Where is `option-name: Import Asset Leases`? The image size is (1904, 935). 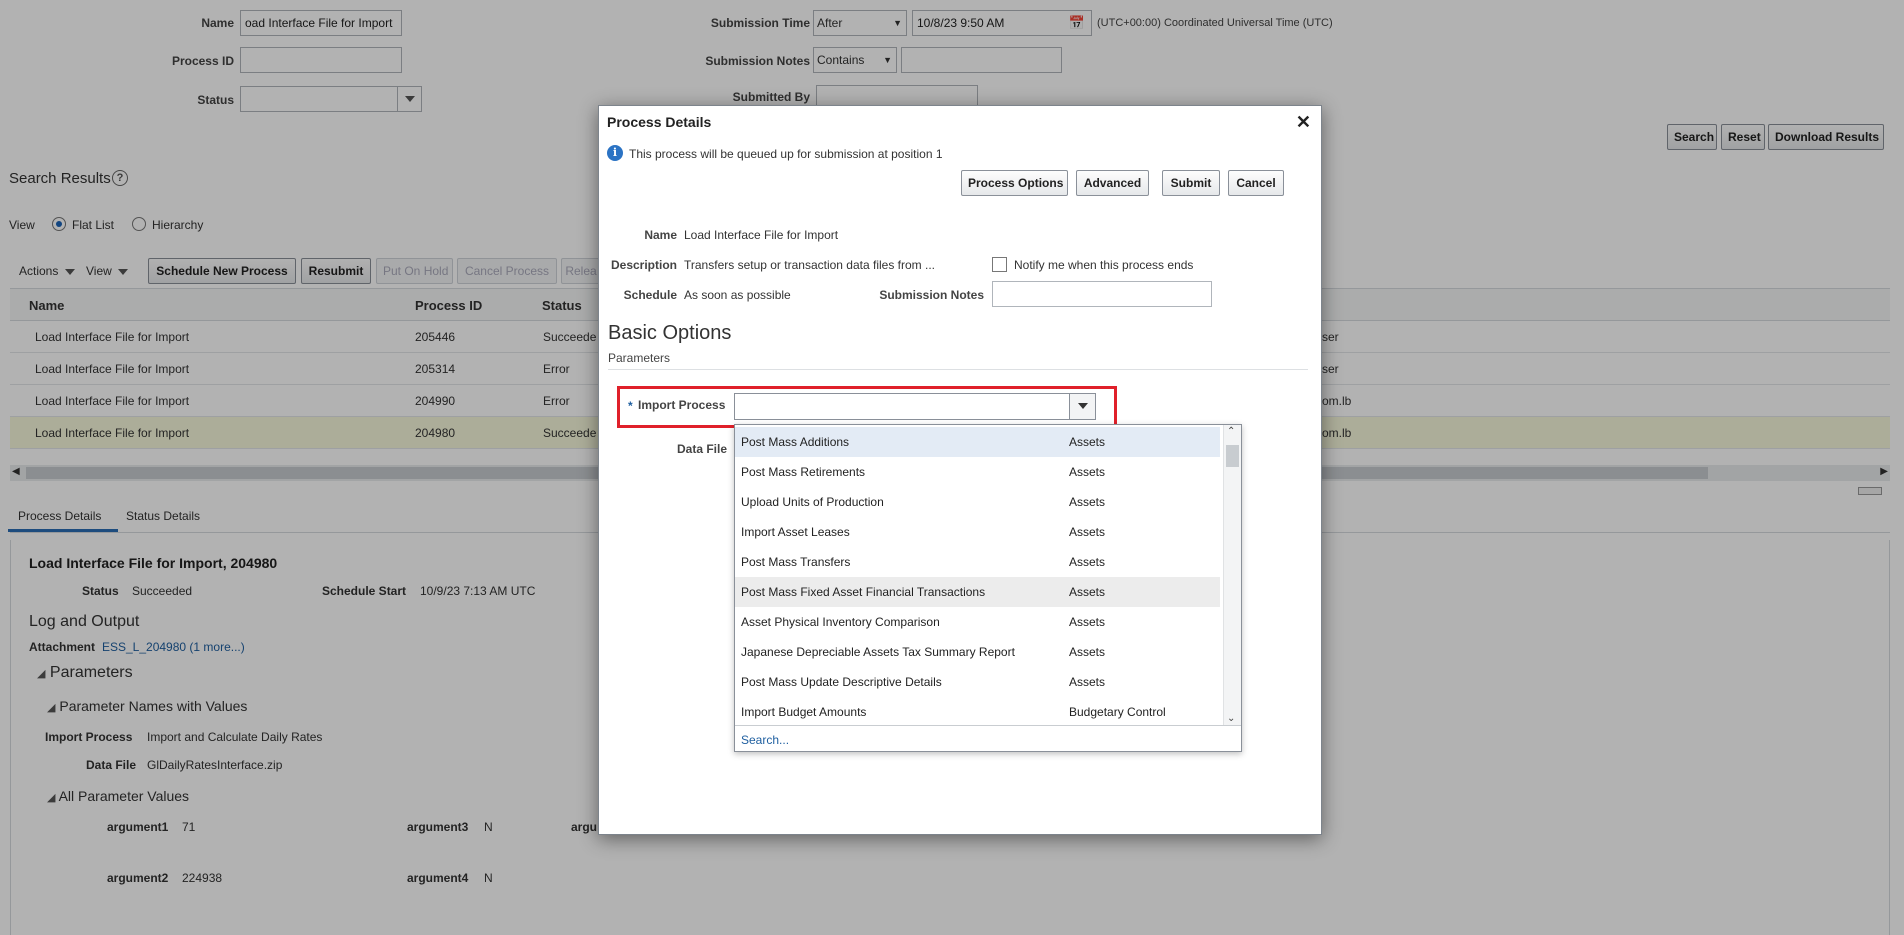 option-name: Import Asset Leases is located at coordinates (795, 532).